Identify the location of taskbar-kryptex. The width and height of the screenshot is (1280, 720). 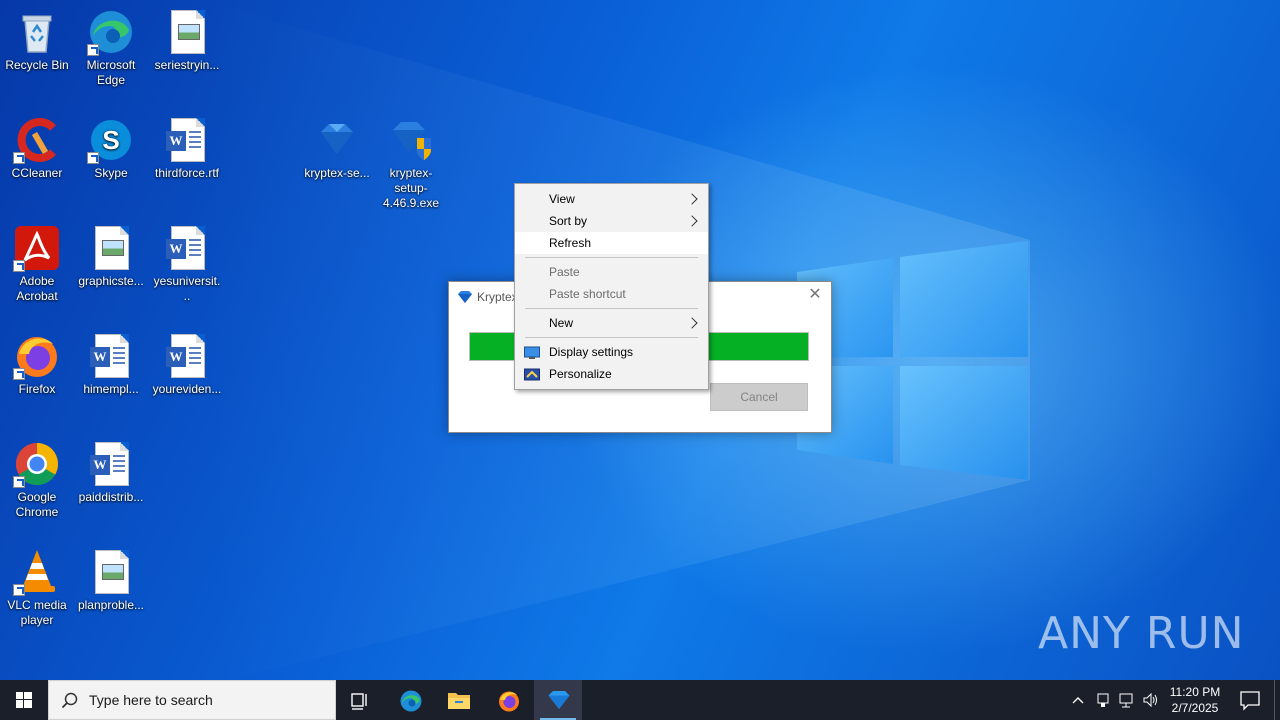
(558, 700).